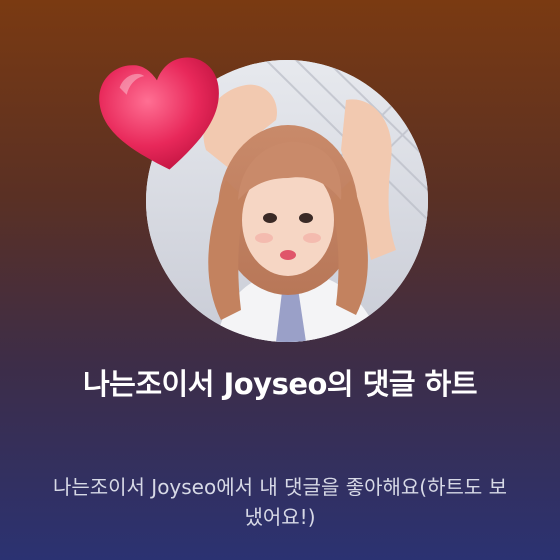 This screenshot has width=560, height=560. What do you see at coordinates (280, 502) in the screenshot?
I see `notification-message: 나는조이서 Joyseo에서 내 댓글을 좋아해요(하트도 보냈어요!)` at bounding box center [280, 502].